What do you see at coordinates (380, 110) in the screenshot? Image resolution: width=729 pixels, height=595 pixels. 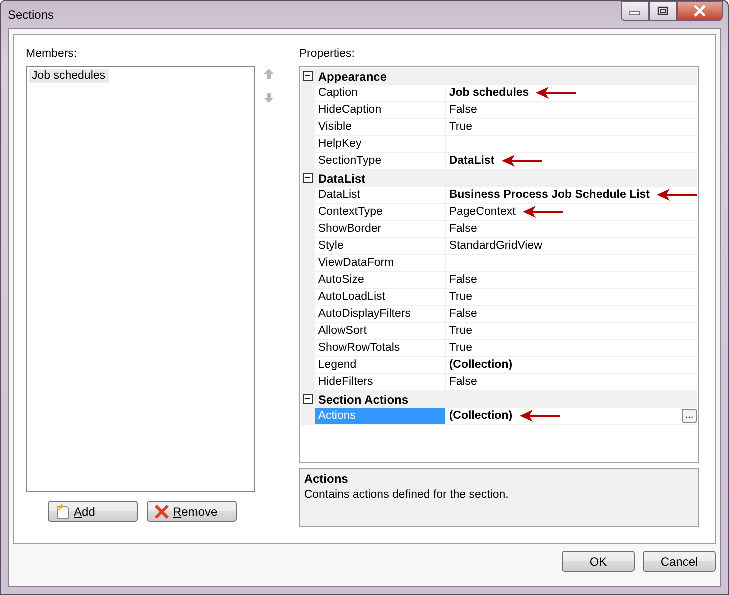 I see `property-name: HideCaption` at bounding box center [380, 110].